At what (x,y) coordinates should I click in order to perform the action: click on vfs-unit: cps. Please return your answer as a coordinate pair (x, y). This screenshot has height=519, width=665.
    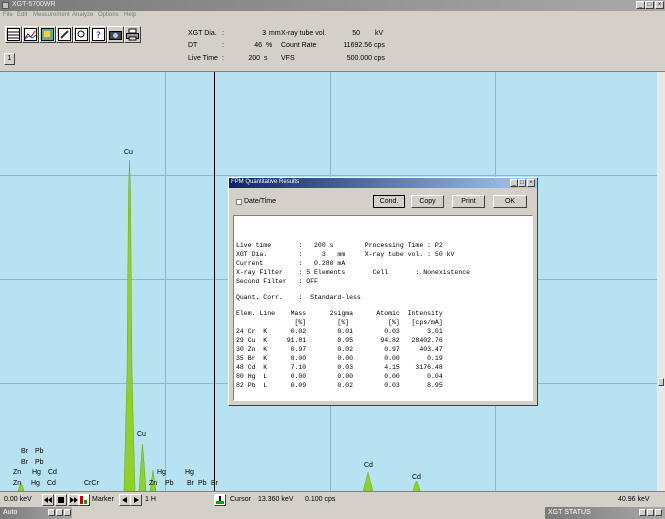
    Looking at the image, I should click on (379, 58).